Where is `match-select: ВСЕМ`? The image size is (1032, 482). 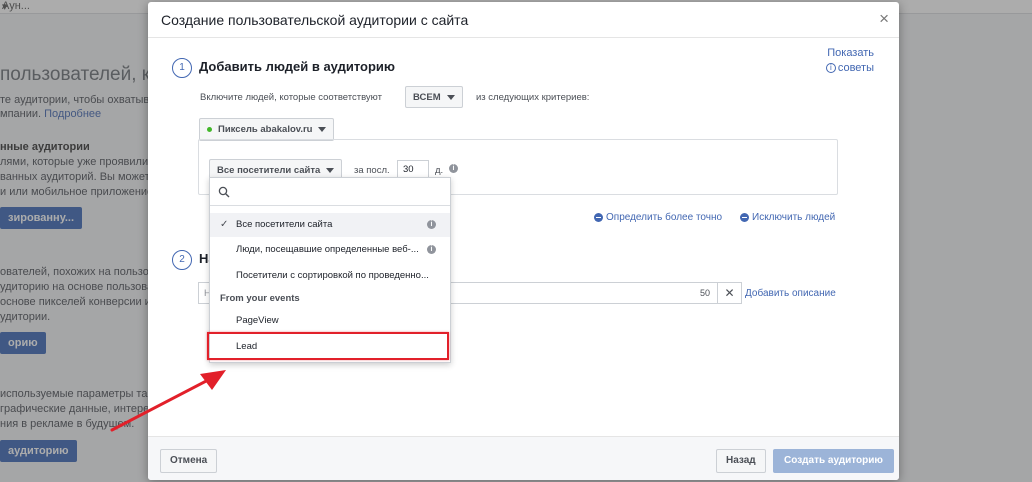
match-select: ВСЕМ is located at coordinates (434, 97).